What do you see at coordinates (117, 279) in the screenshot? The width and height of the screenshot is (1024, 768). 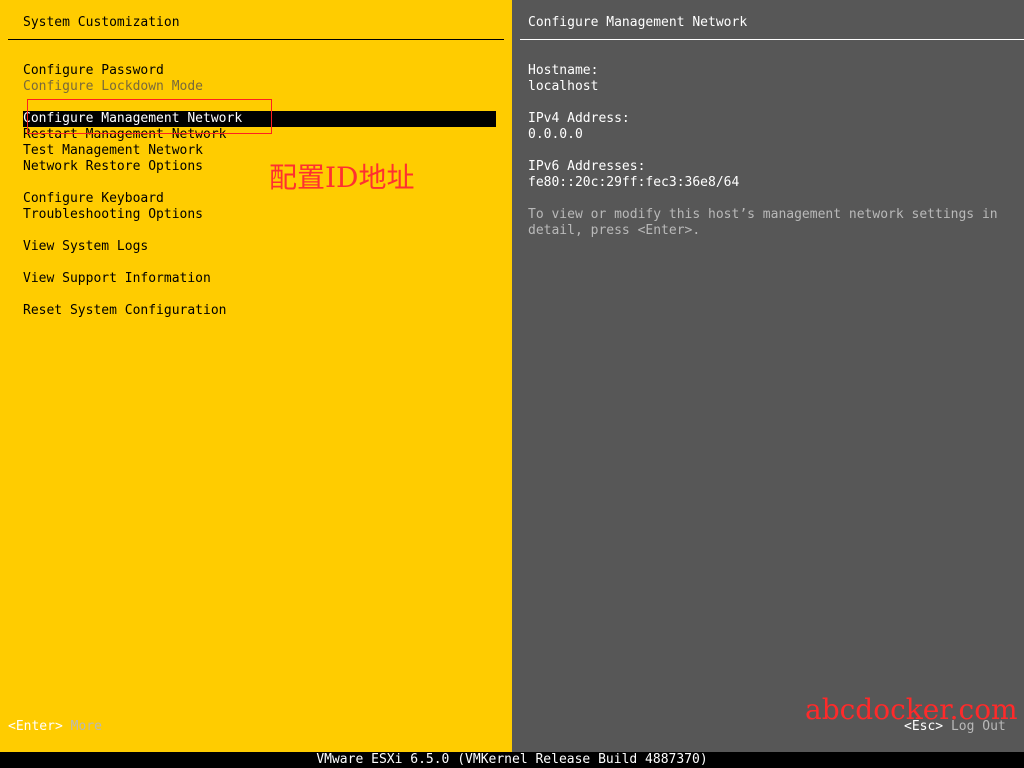 I see `menu-item-view-support-information: View Support Information` at bounding box center [117, 279].